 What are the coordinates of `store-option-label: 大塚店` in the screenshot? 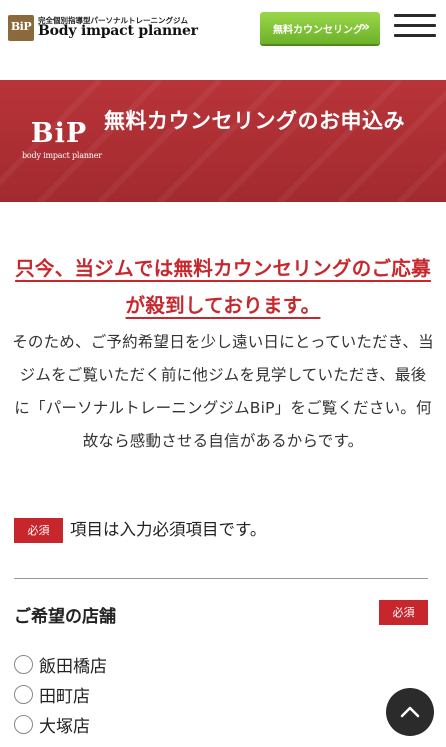 It's located at (64, 724).